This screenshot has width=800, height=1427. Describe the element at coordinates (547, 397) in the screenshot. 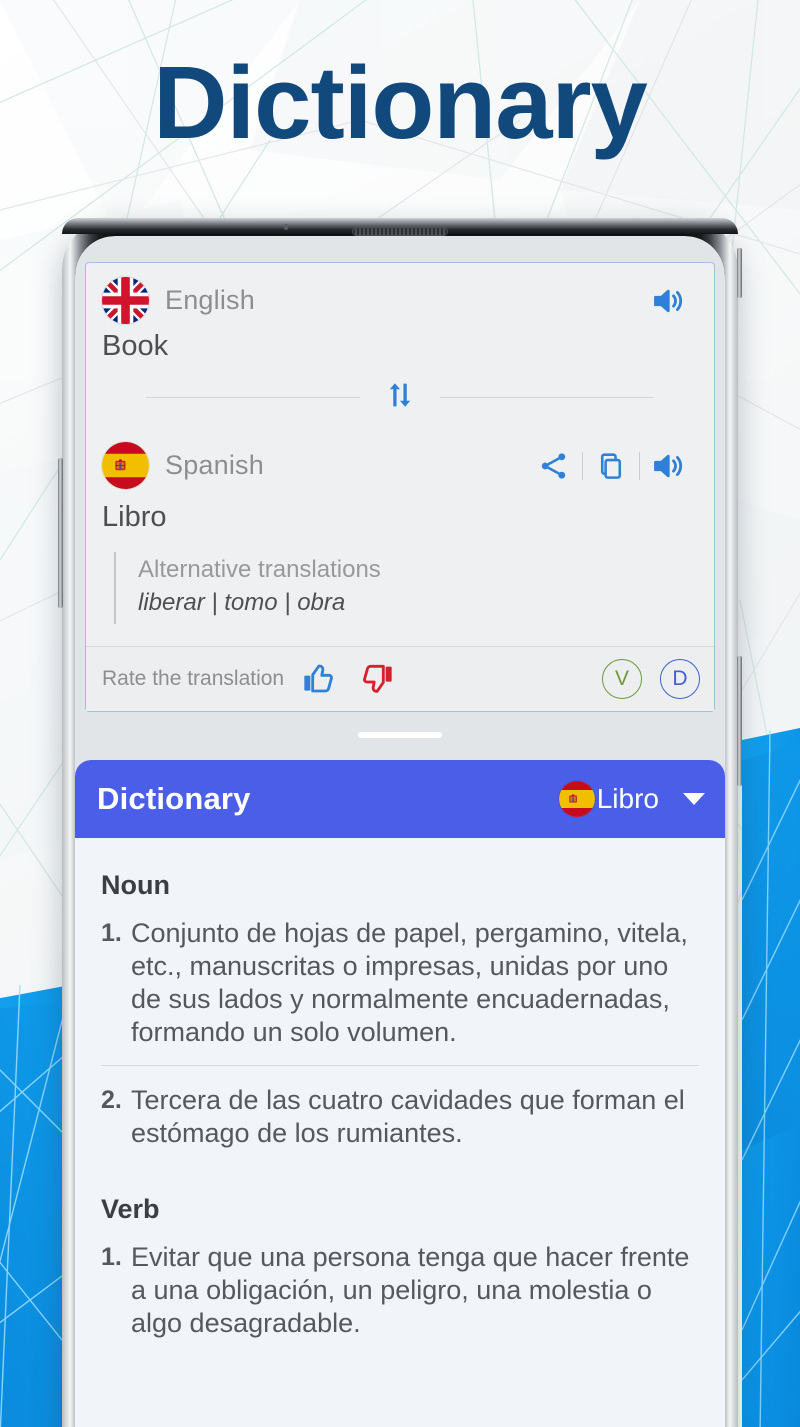

I see `divider-right` at that location.